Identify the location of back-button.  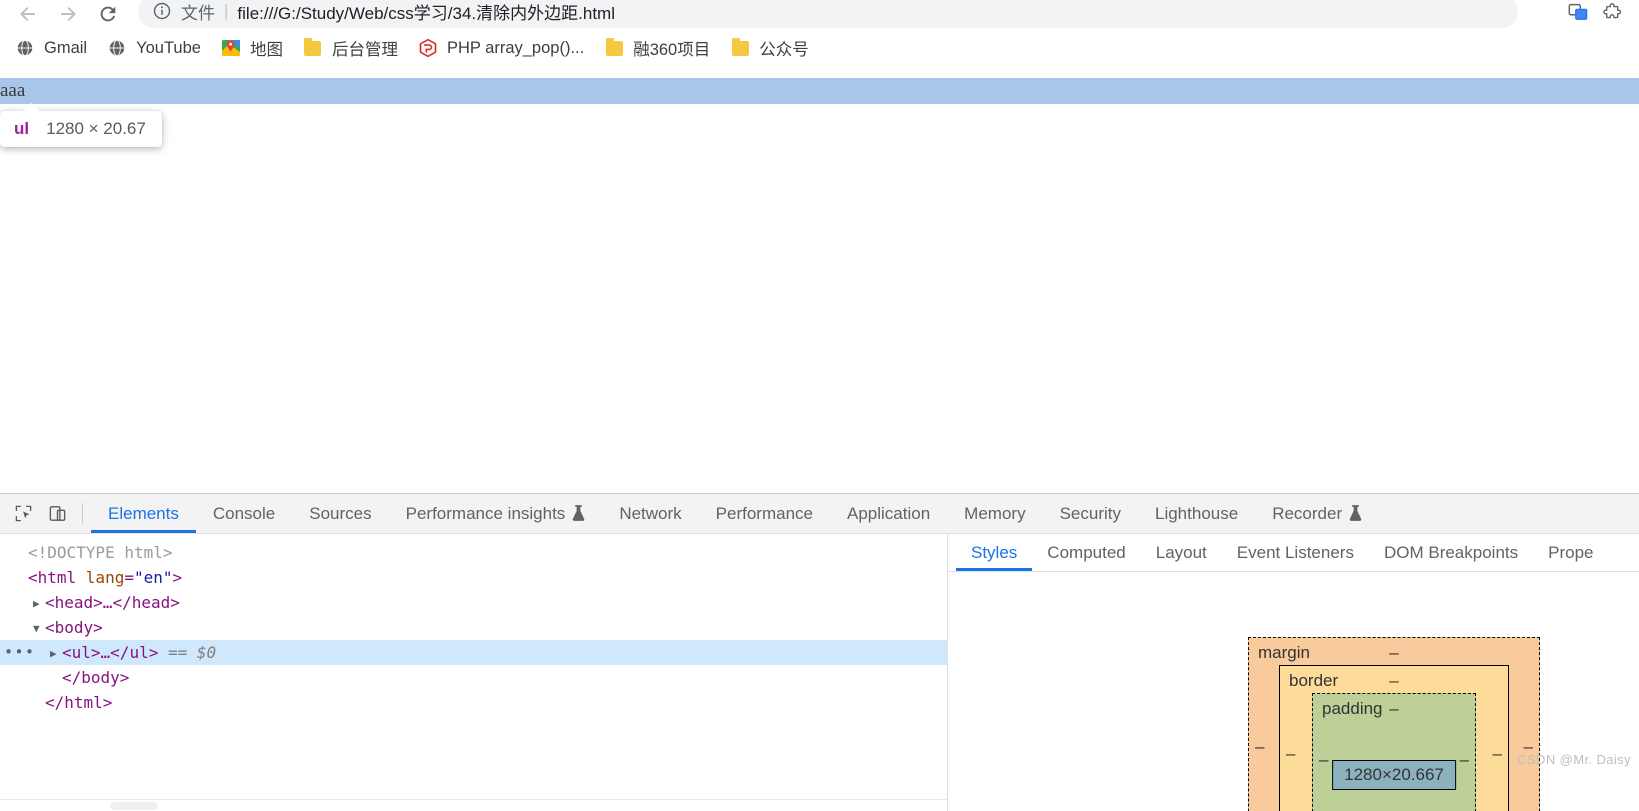
(28, 14).